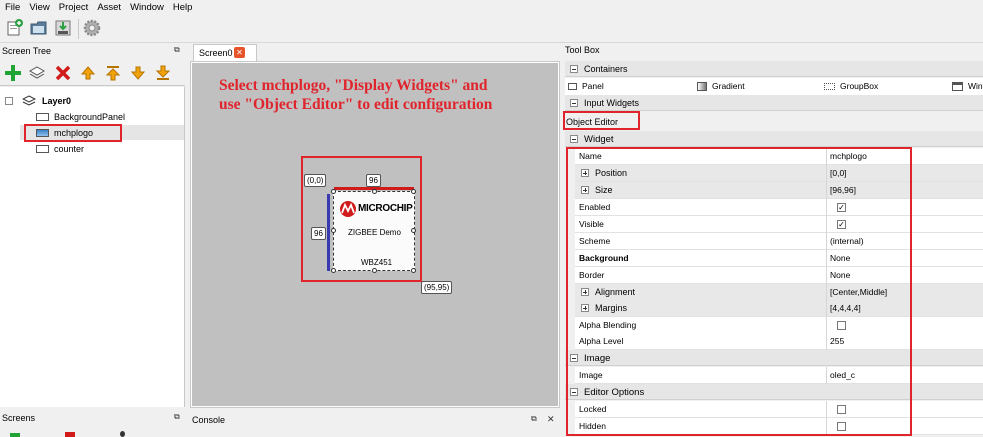 The height and width of the screenshot is (437, 983). What do you see at coordinates (353, 85) in the screenshot?
I see `instruction-line-1: Select mchplogo, "Display Widgets" and` at bounding box center [353, 85].